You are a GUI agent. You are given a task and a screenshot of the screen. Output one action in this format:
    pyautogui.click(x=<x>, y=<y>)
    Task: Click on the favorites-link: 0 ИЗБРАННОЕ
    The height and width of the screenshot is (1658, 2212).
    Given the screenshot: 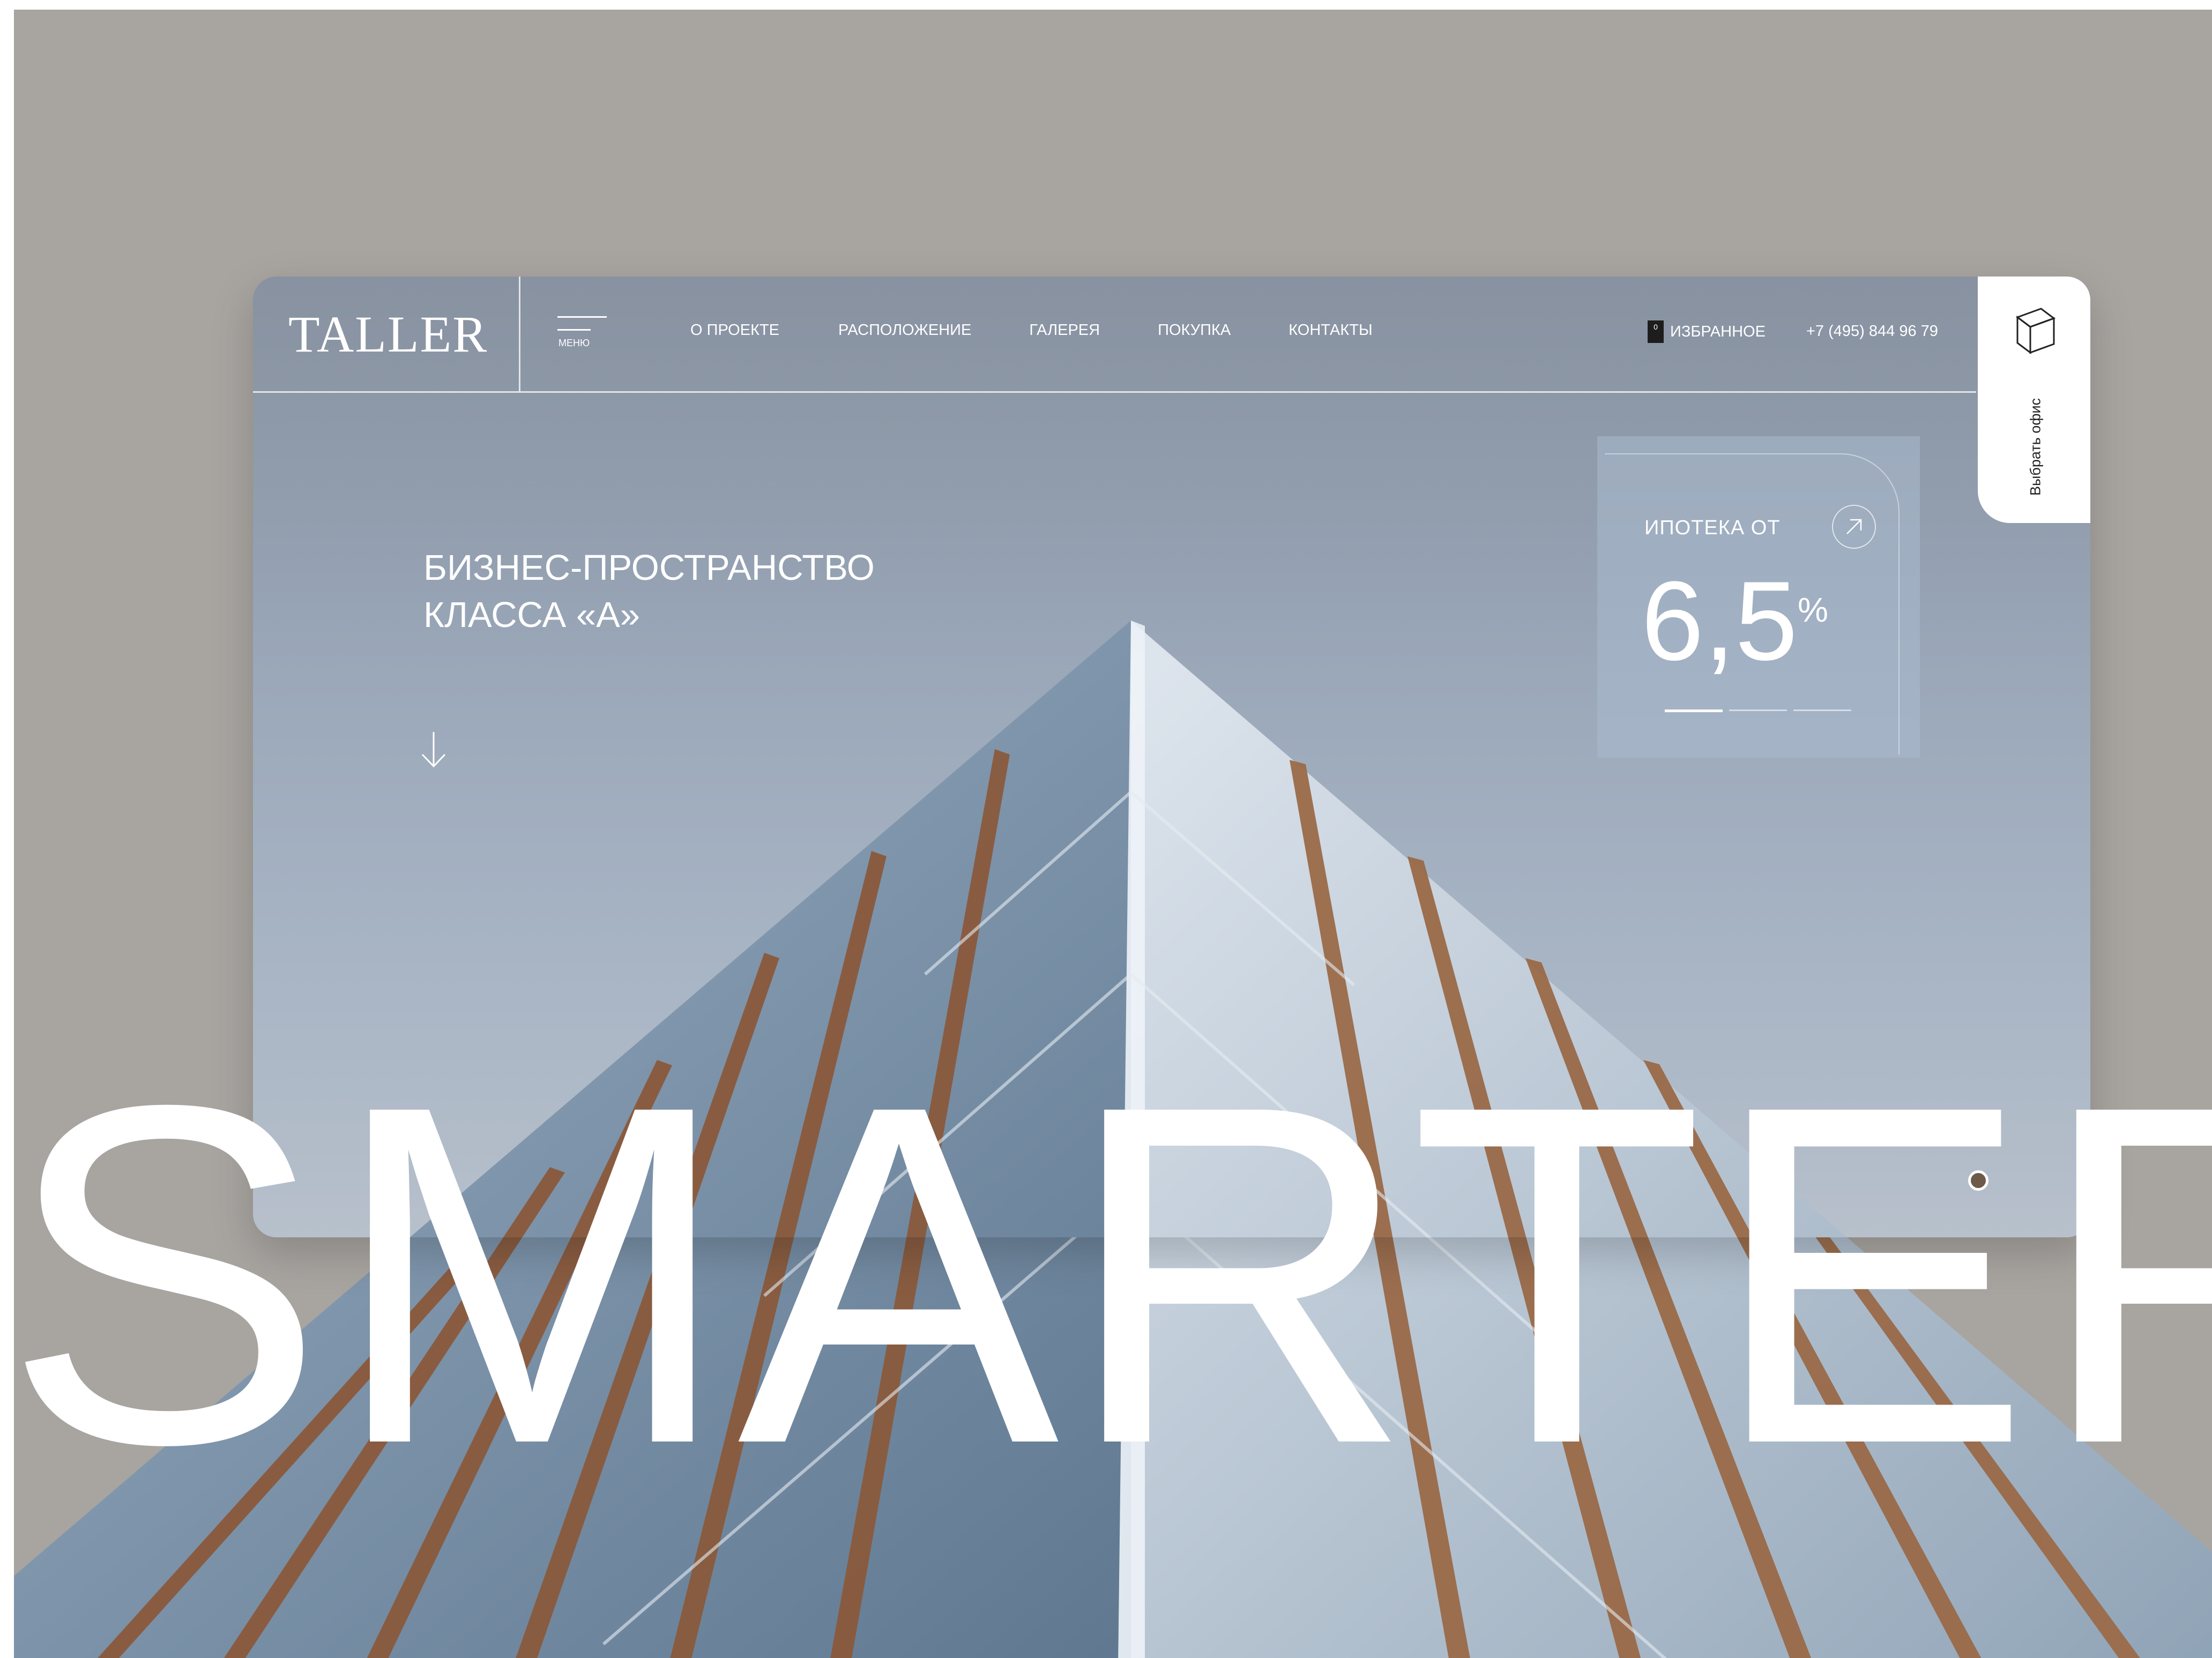 What is the action you would take?
    pyautogui.click(x=1707, y=331)
    